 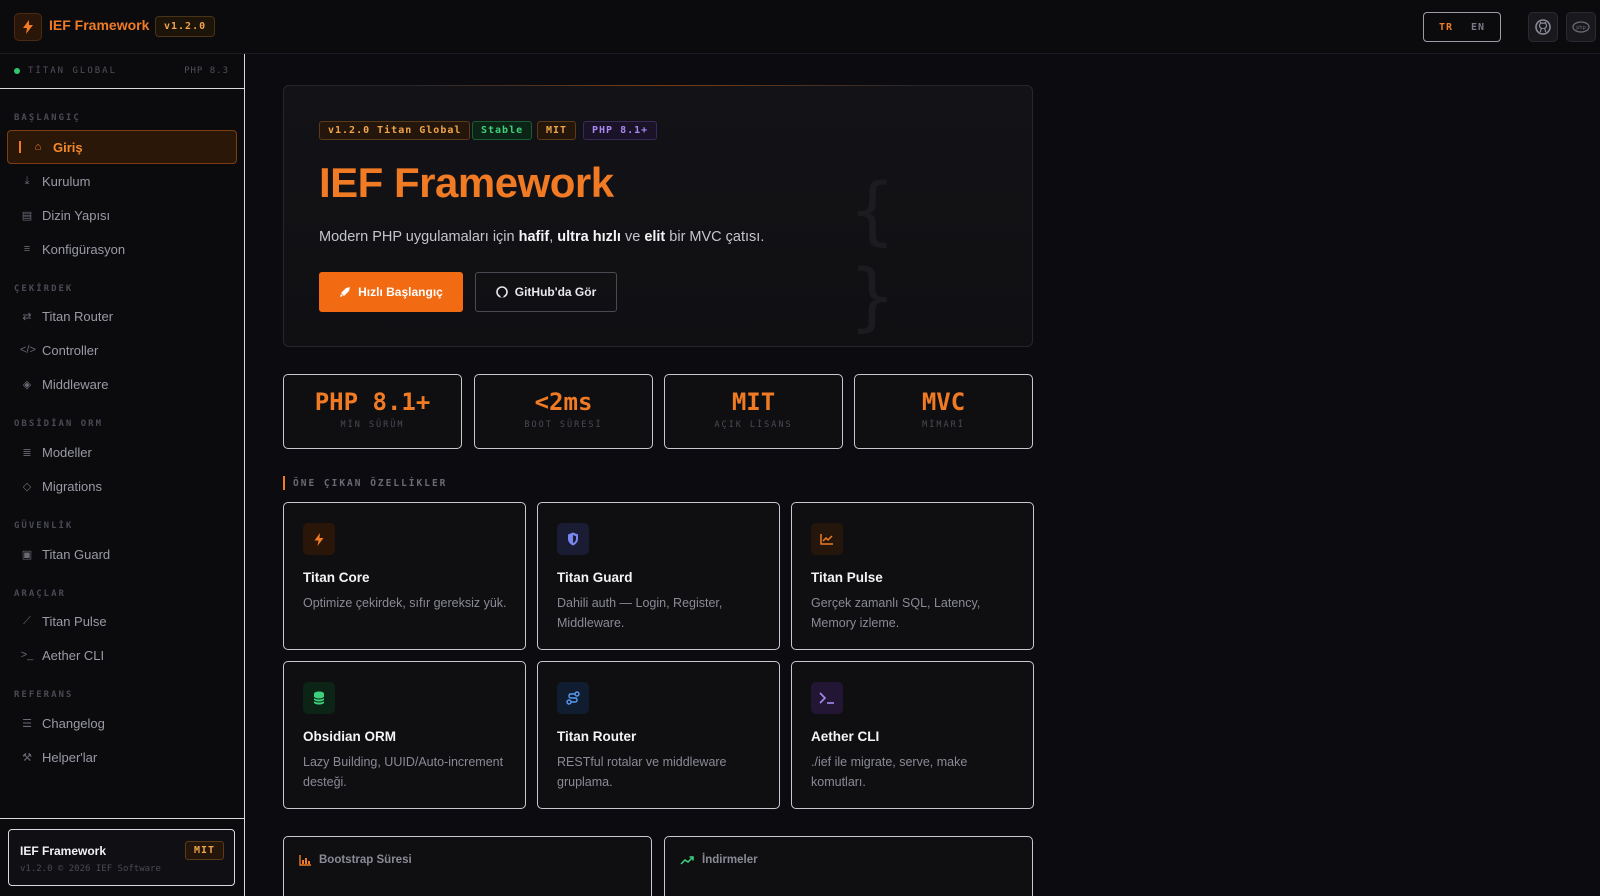 I want to click on bolt-logo-icon, so click(x=28, y=27).